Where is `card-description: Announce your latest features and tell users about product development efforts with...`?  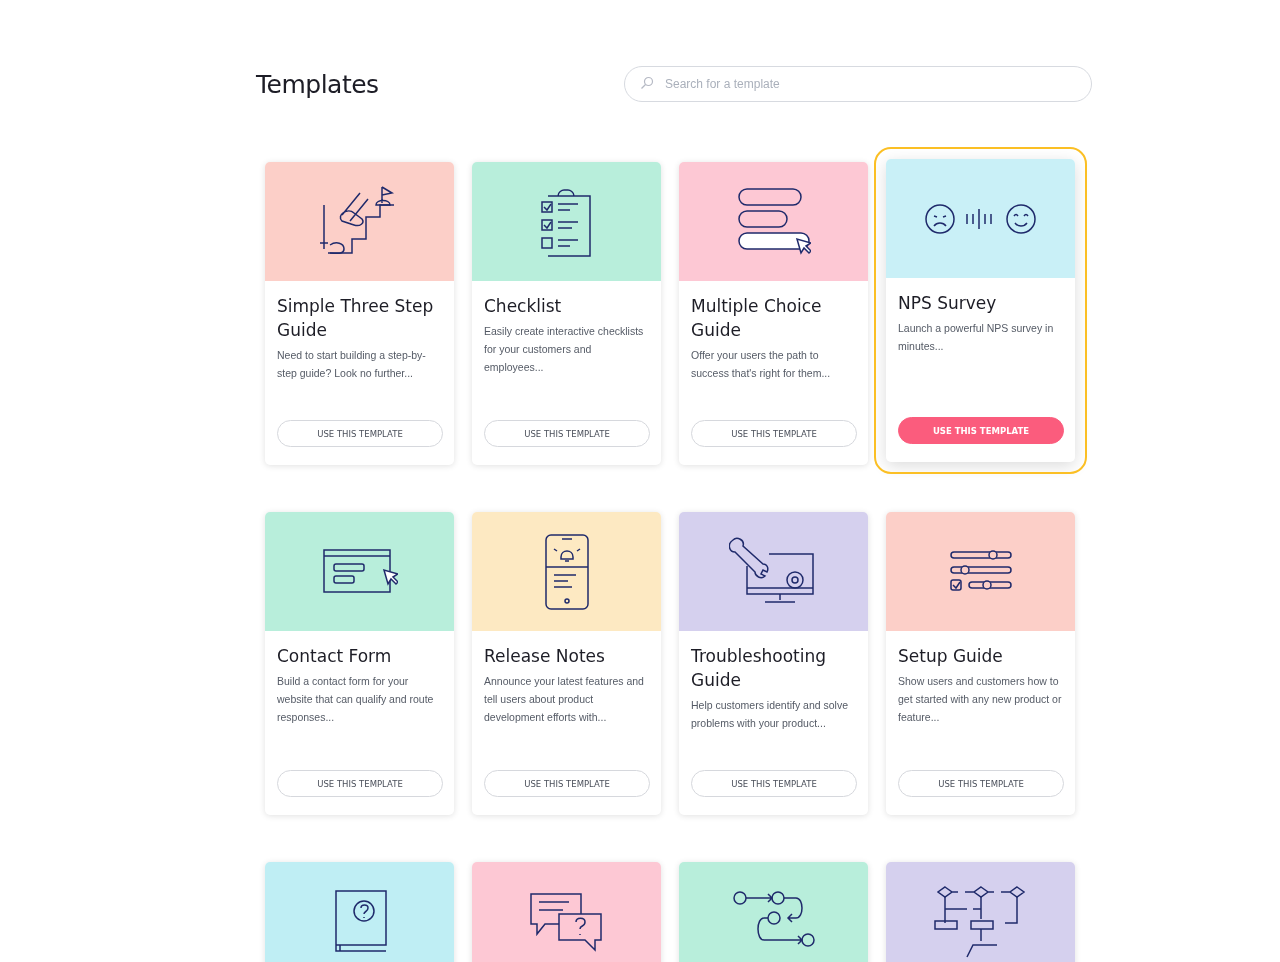
card-description: Announce your latest features and tell users about product development efforts with... is located at coordinates (564, 699).